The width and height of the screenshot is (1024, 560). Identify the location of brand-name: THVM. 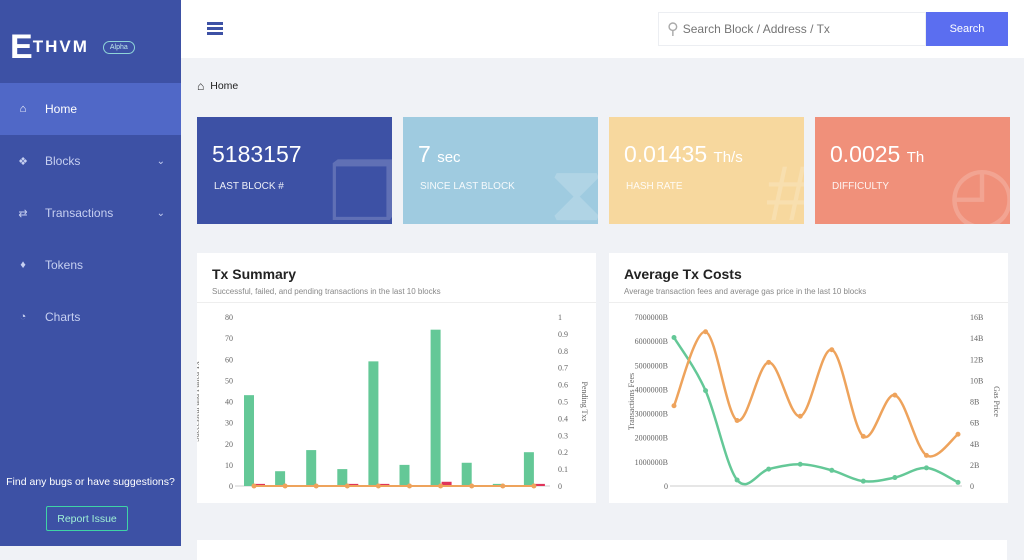
(60, 46).